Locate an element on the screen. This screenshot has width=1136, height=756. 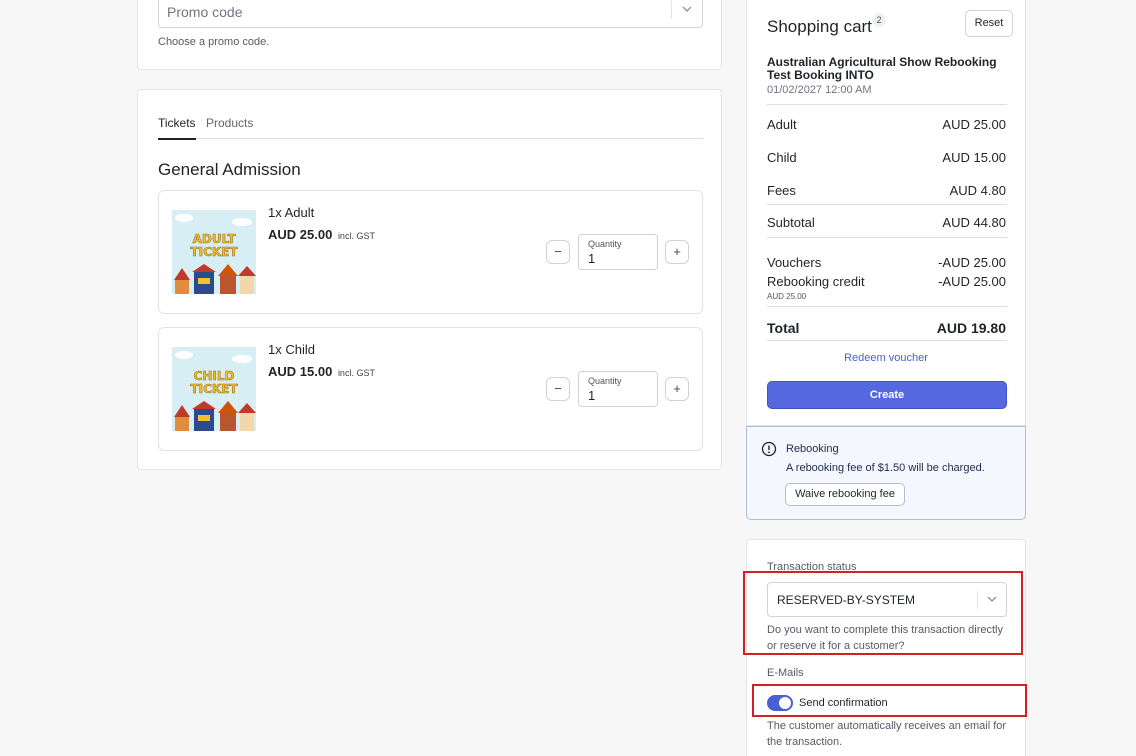
ticket-name: 1x Adult is located at coordinates (291, 212).